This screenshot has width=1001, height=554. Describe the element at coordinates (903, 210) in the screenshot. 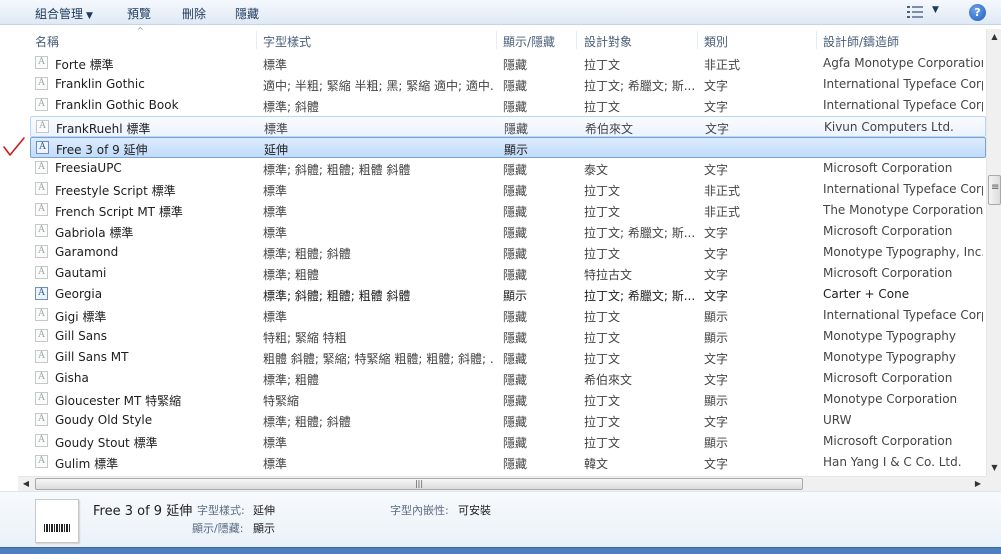

I see `font-cell-designer: The Monotype Corporation` at that location.